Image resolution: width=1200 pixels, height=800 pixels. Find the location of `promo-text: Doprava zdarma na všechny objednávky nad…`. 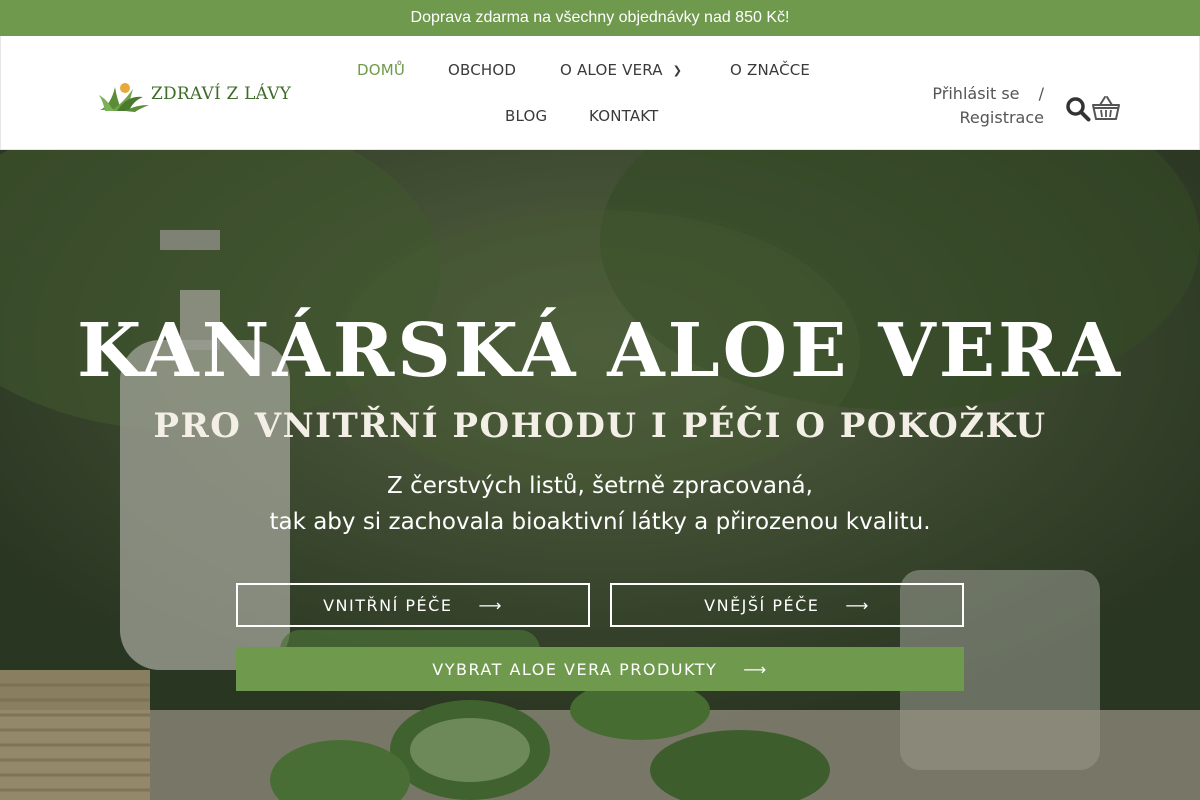

promo-text: Doprava zdarma na všechny objednávky nad… is located at coordinates (600, 17).